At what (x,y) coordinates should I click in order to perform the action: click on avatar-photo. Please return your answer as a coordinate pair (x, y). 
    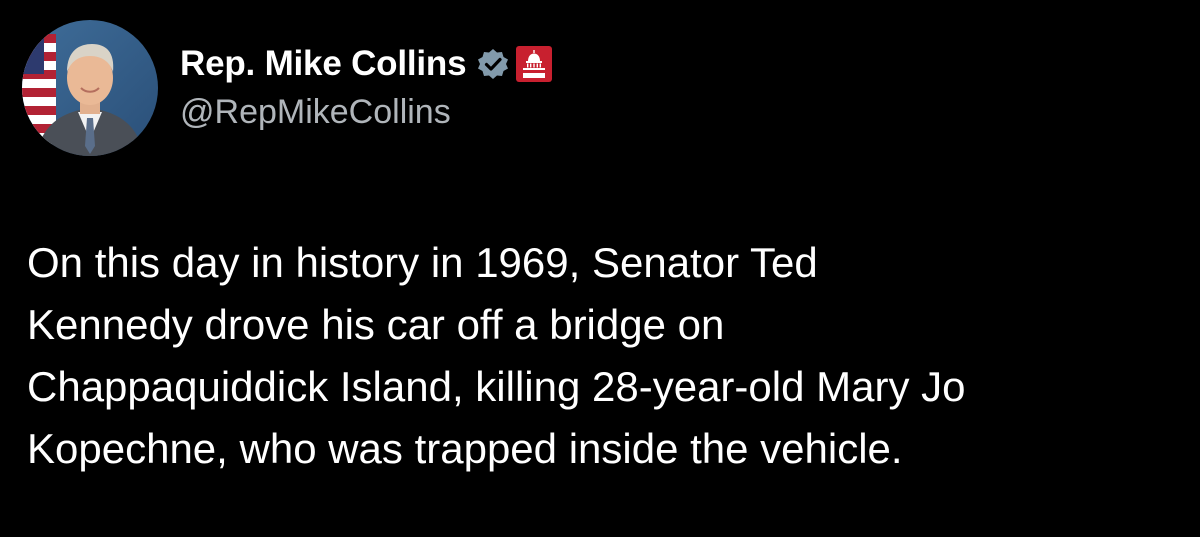
    Looking at the image, I should click on (90, 88).